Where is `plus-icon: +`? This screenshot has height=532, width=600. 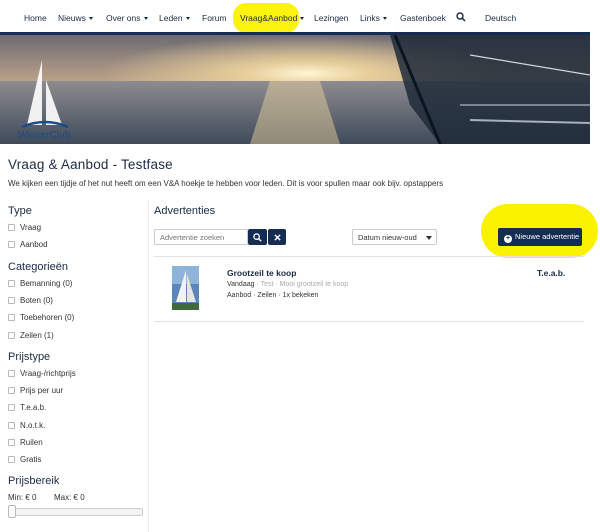
plus-icon: + is located at coordinates (508, 239).